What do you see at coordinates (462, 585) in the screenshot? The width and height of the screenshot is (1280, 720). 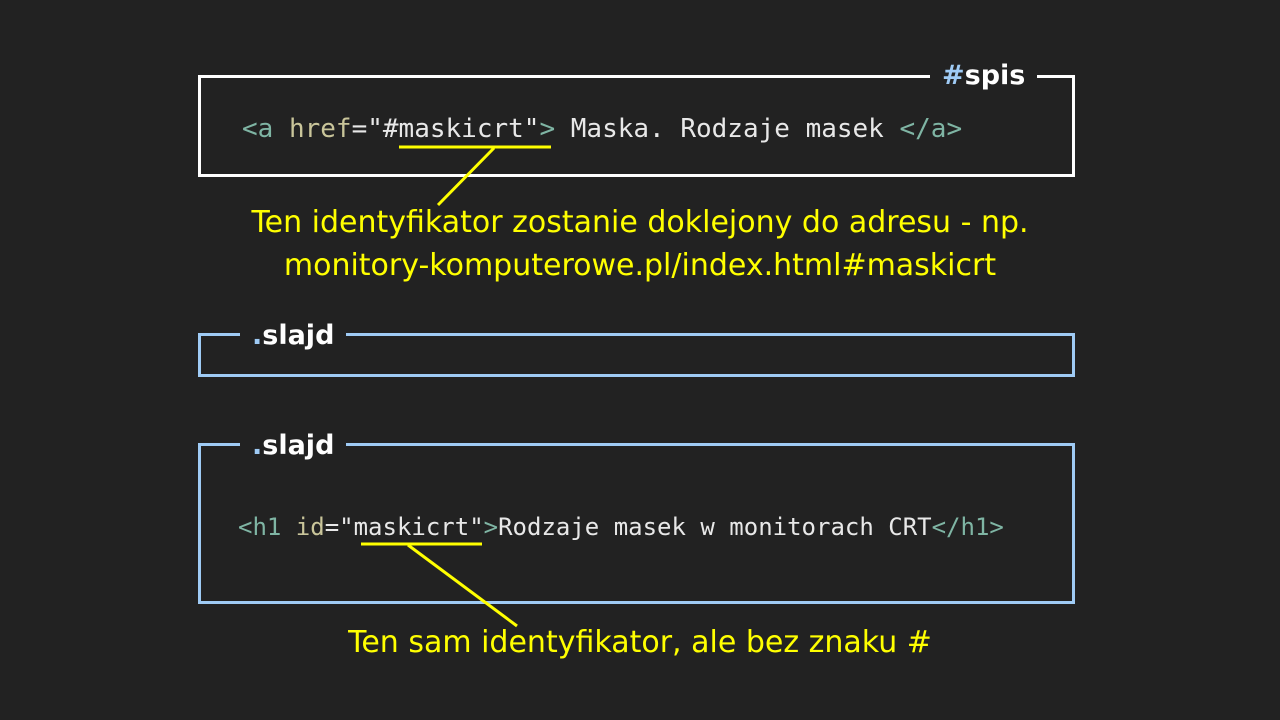 I see `bottom-connector-line` at bounding box center [462, 585].